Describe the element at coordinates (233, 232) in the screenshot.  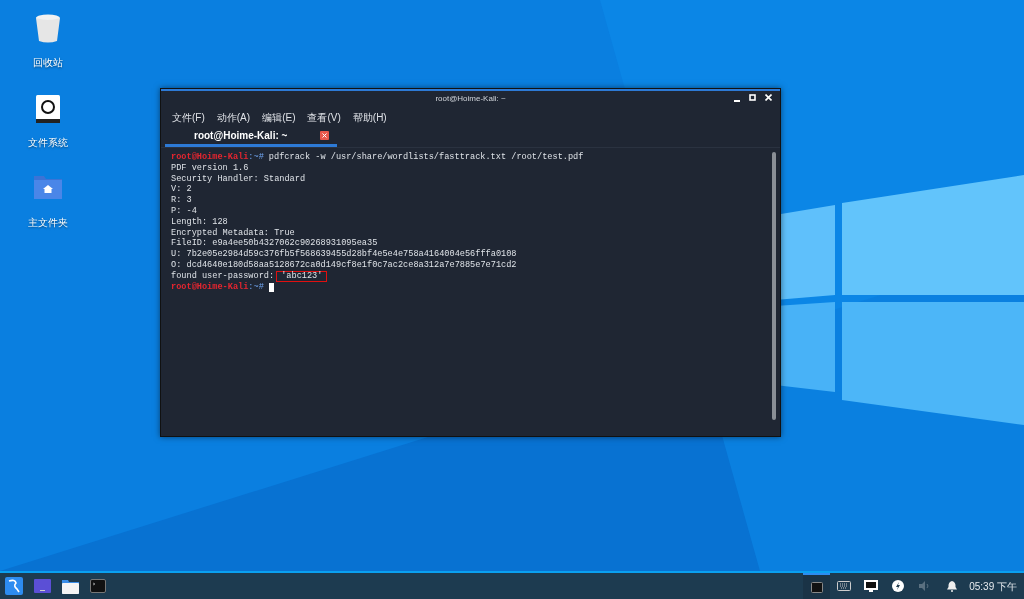
I see `output-line: Encrypted Metadata: True` at that location.